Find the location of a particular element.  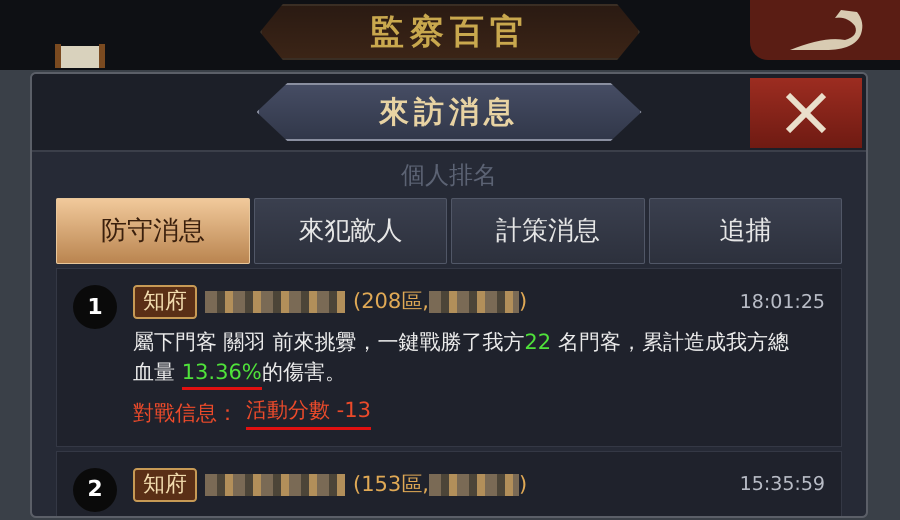

tab: 防守消息 is located at coordinates (153, 231).